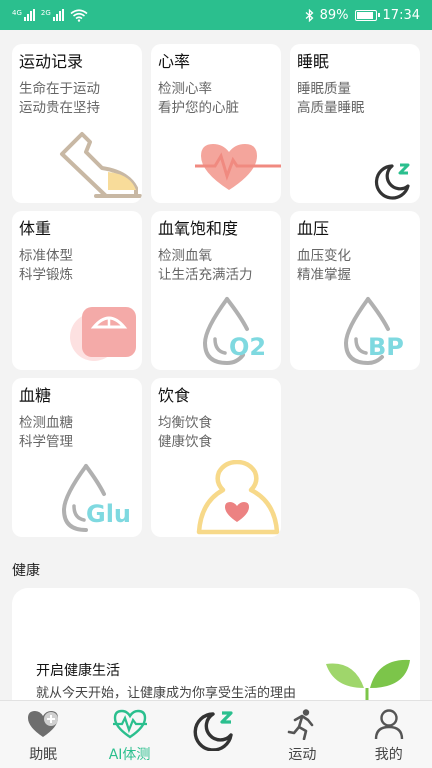 The image size is (432, 768). What do you see at coordinates (247, 347) in the screenshot?
I see `o2-label: O2` at bounding box center [247, 347].